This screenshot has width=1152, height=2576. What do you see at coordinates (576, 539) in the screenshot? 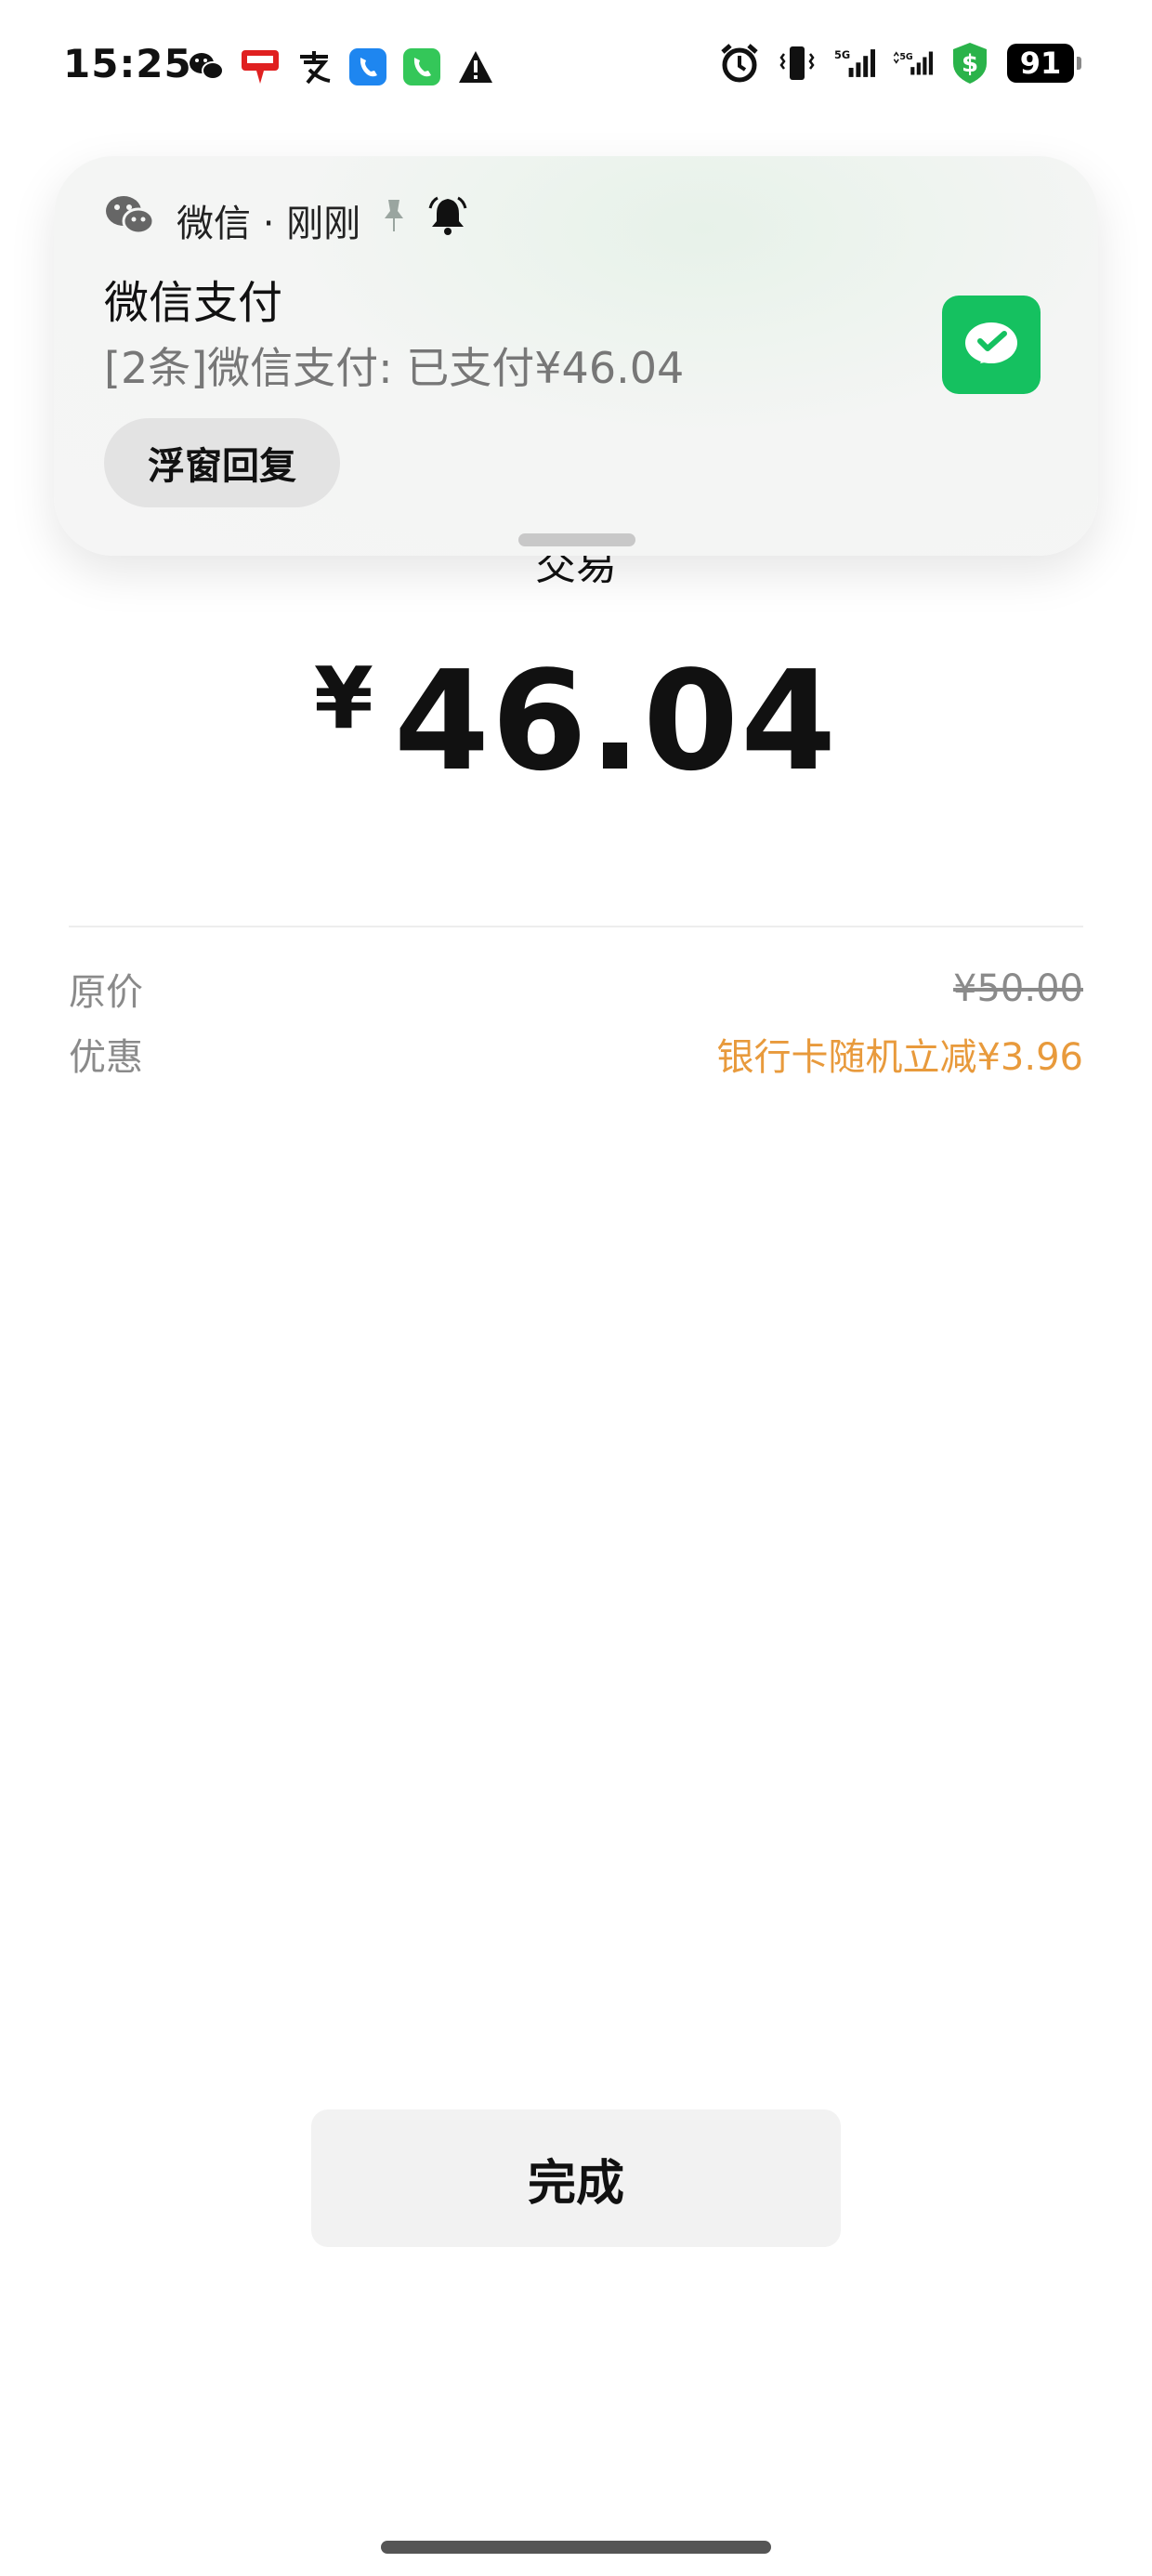
I see `notification-drag-handle` at bounding box center [576, 539].